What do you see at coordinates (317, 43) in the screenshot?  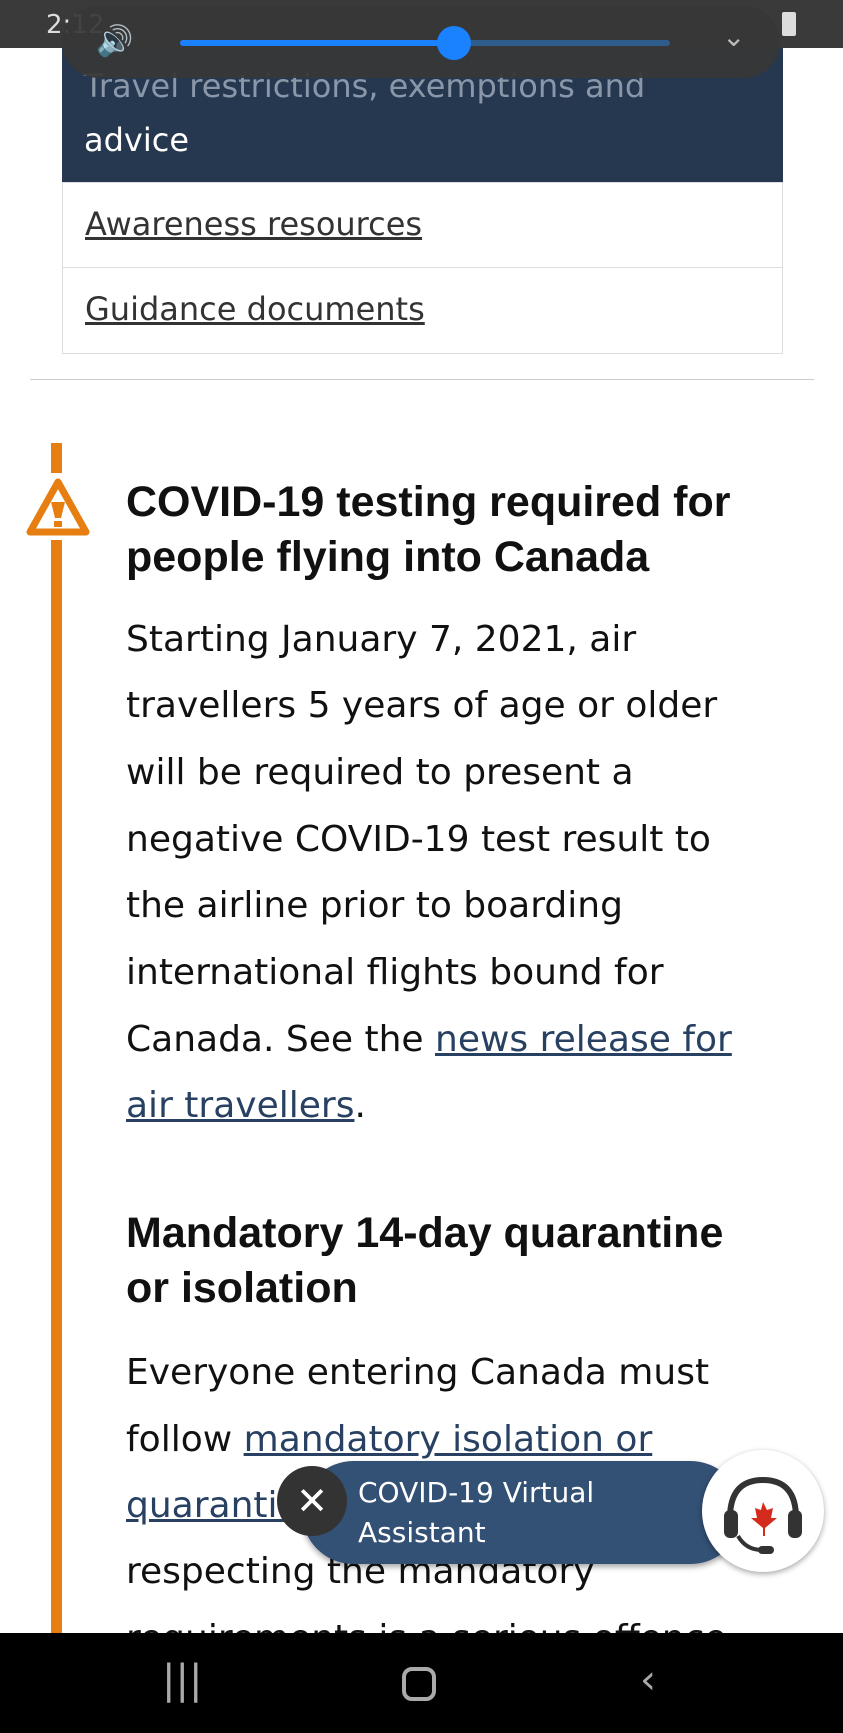 I see `volume-fill` at bounding box center [317, 43].